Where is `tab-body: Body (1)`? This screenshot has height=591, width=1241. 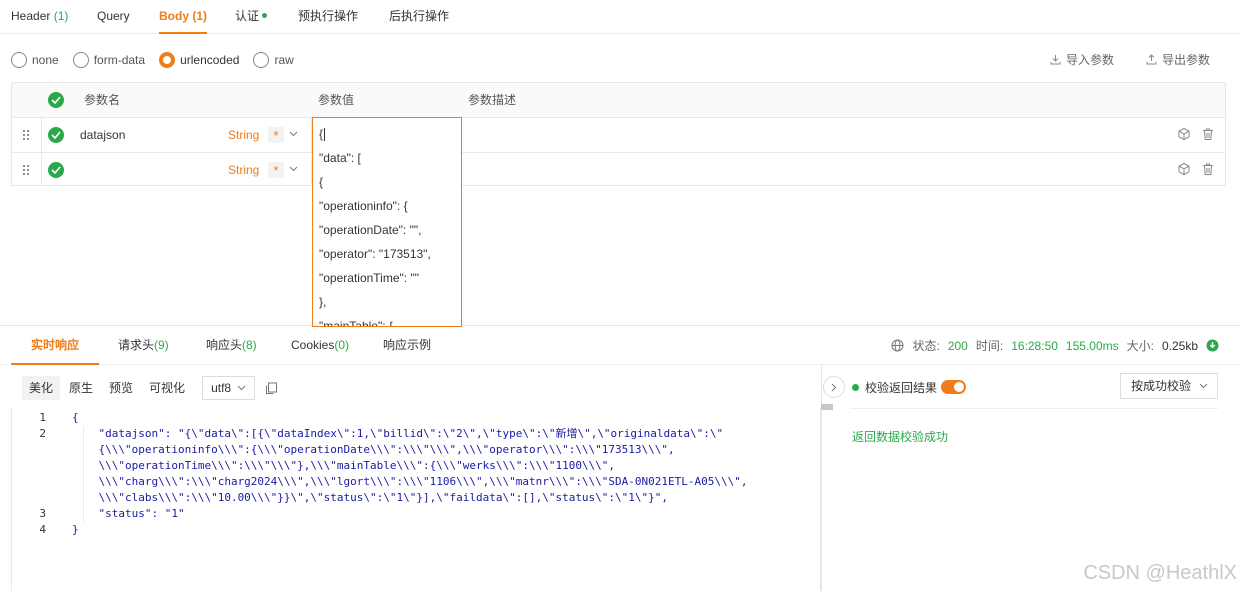
tab-body: Body (1) is located at coordinates (183, 17).